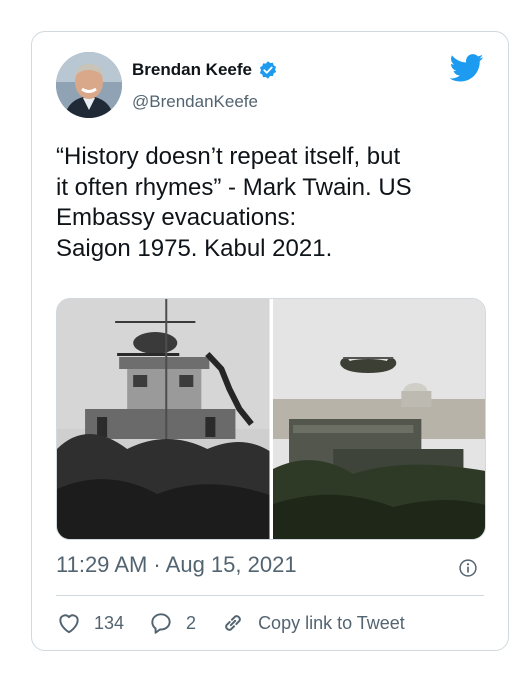 The width and height of the screenshot is (532, 677). Describe the element at coordinates (270, 595) in the screenshot. I see `divider` at that location.